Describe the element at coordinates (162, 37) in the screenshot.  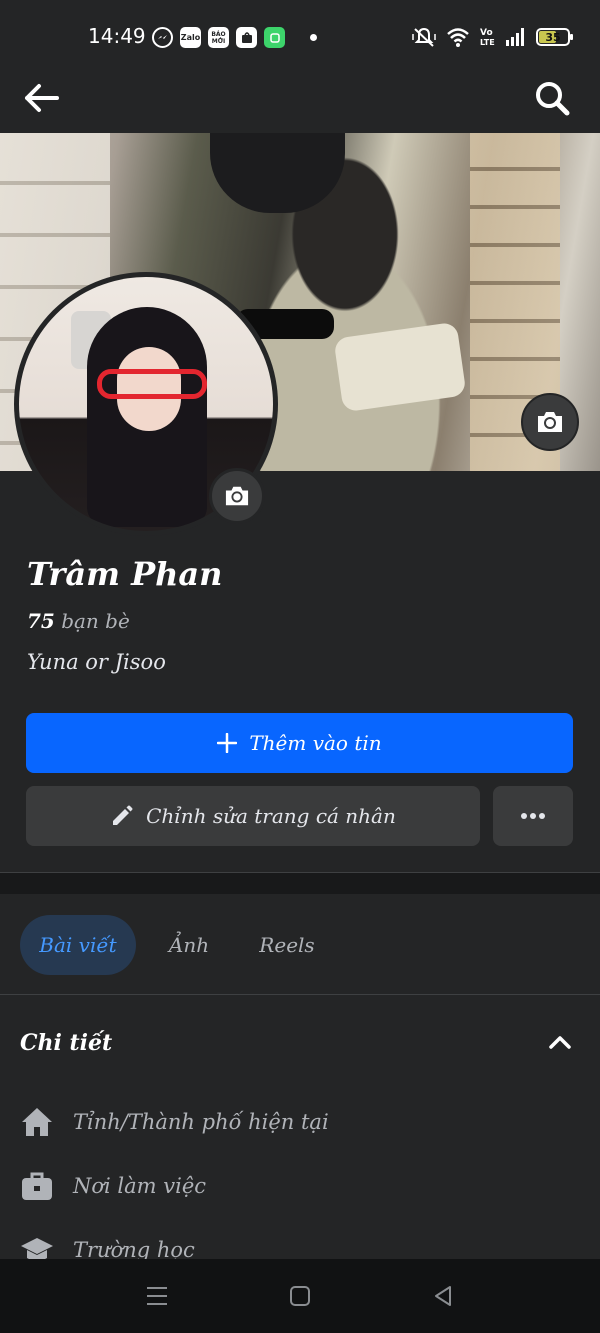
I see `messenger-icon` at that location.